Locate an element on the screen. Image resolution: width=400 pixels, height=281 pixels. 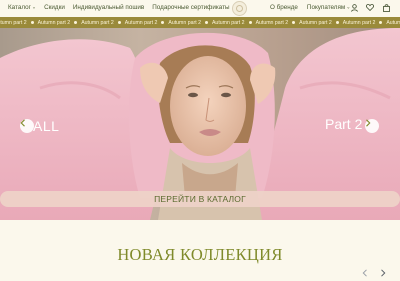
nav-customers-label: Покупателям is located at coordinates (326, 7).